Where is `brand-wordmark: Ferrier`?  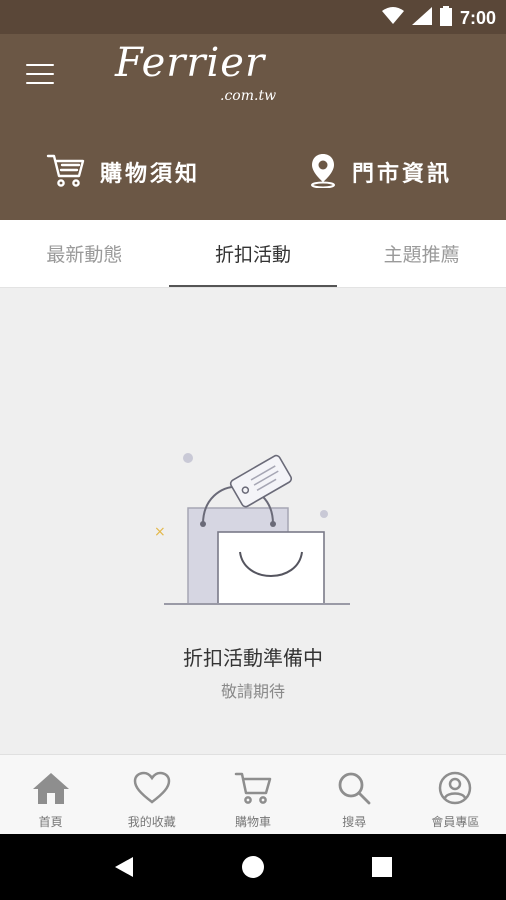
brand-wordmark: Ferrier is located at coordinates (190, 63).